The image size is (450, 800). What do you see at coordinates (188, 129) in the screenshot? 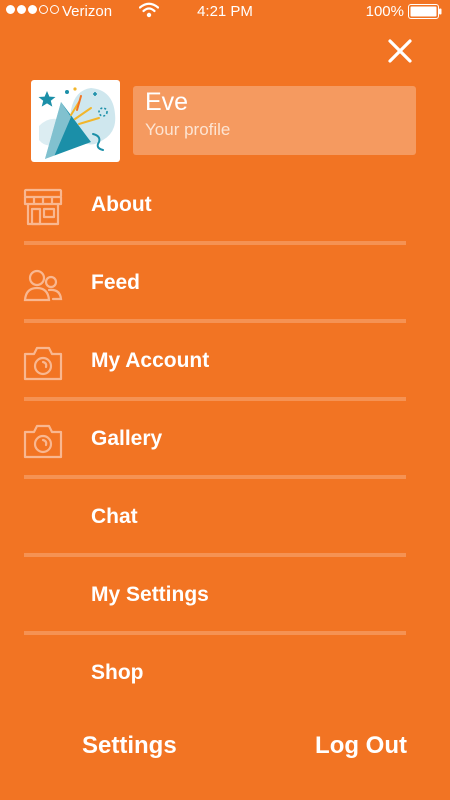
I see `profile-subtitle: Your profile` at bounding box center [188, 129].